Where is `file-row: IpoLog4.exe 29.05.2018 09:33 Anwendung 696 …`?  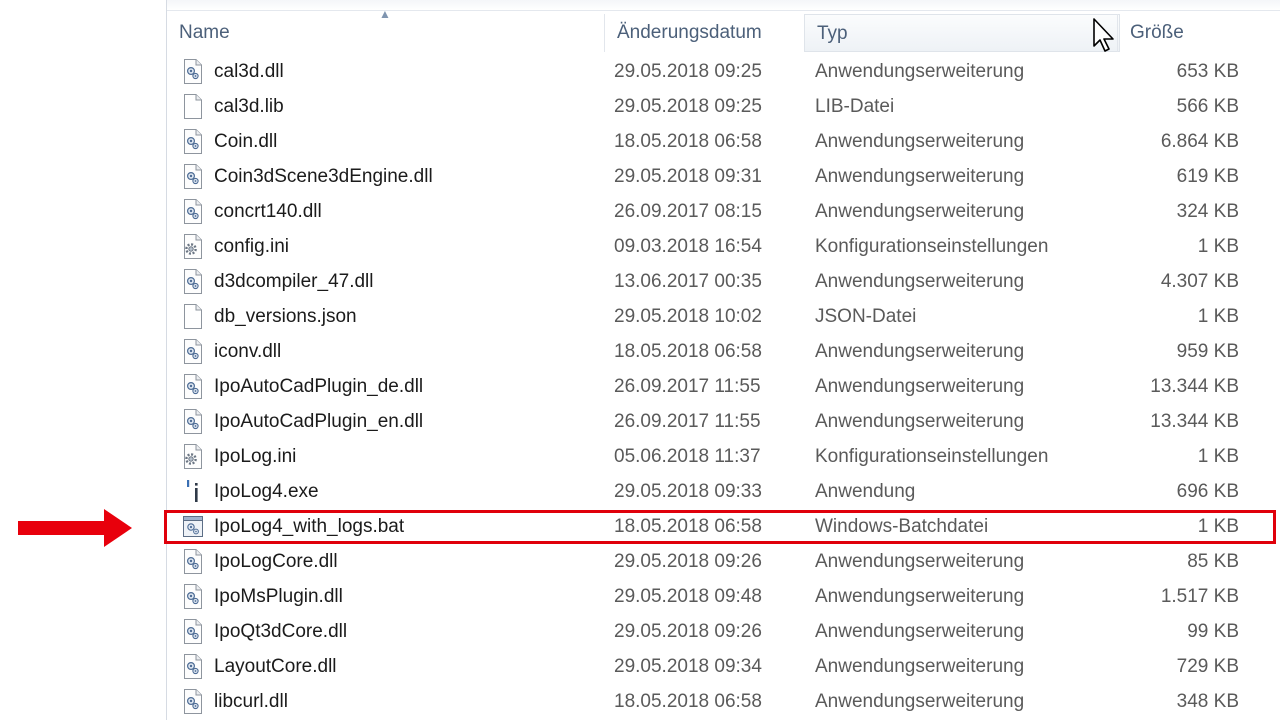 file-row: IpoLog4.exe 29.05.2018 09:33 Anwendung 696 … is located at coordinates (723, 491).